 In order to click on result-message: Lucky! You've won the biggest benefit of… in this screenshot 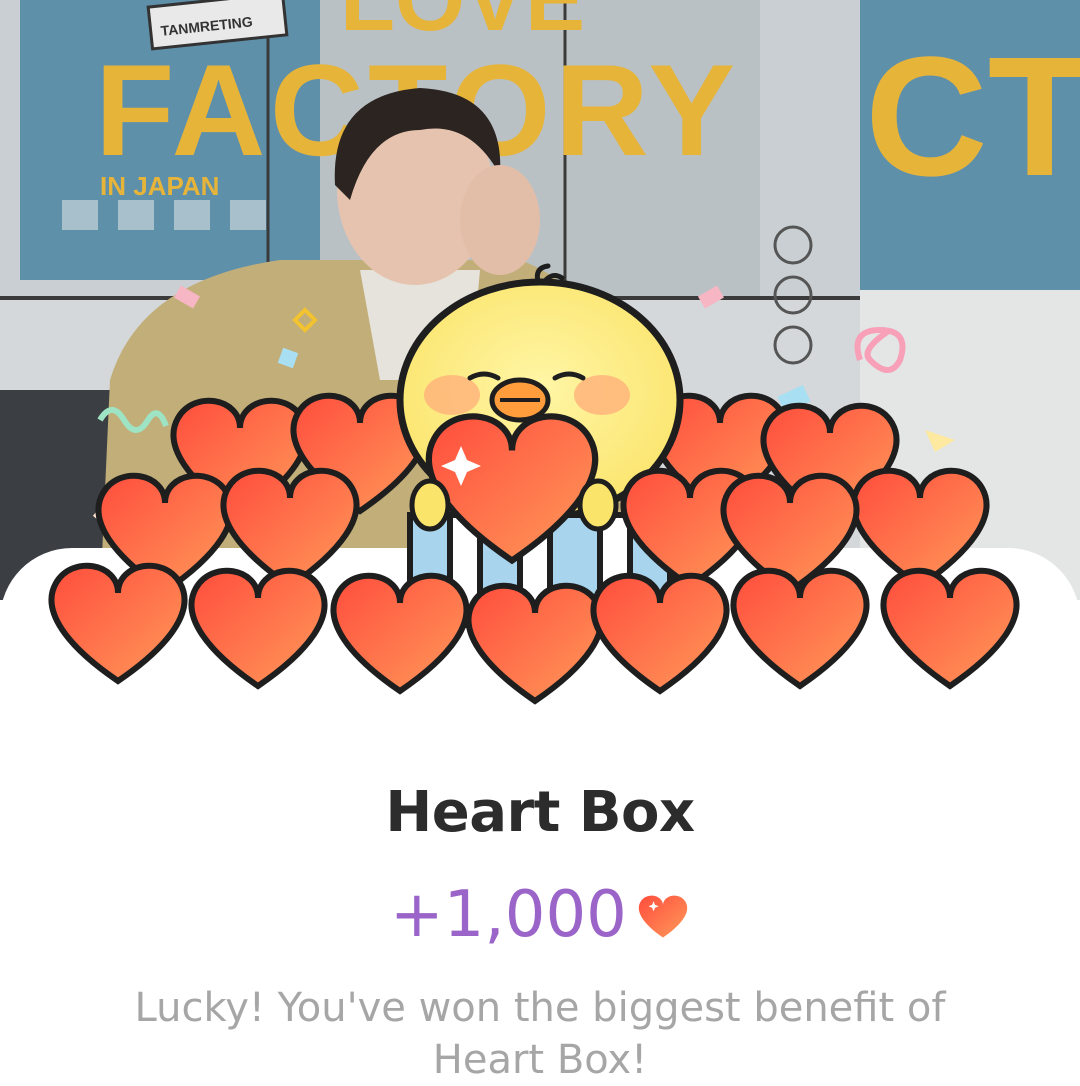, I will do `click(540, 1034)`.